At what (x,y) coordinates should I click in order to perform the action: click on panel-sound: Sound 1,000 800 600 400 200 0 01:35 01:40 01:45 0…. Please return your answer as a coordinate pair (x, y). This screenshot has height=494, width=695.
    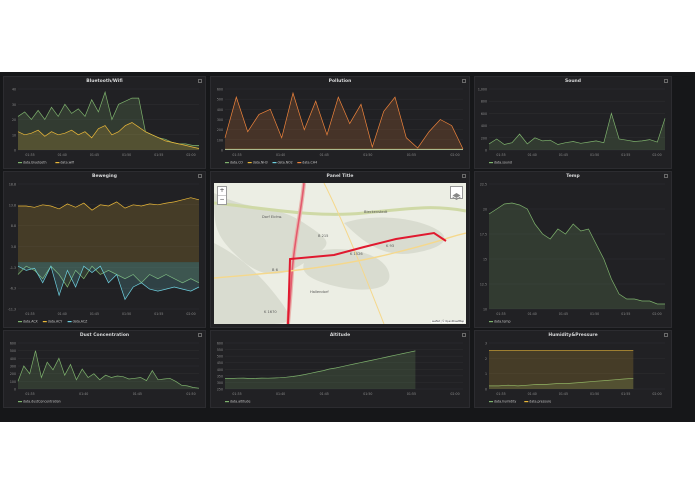
    Looking at the image, I should click on (573, 122).